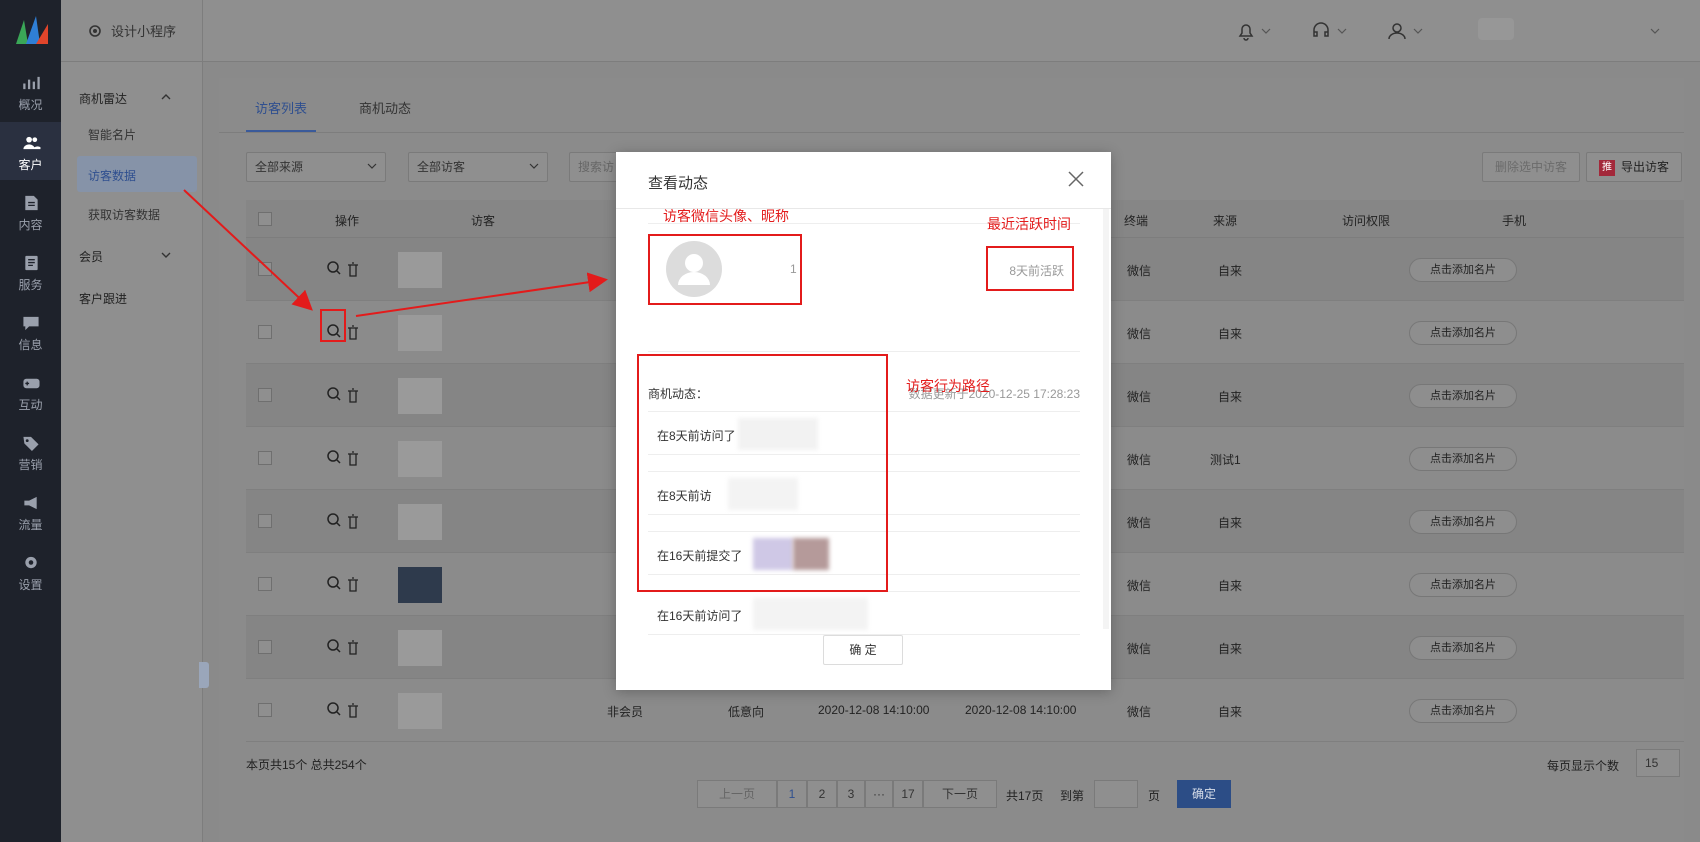 Image resolution: width=1700 pixels, height=842 pixels. I want to click on highlight-active-time, so click(1030, 268).